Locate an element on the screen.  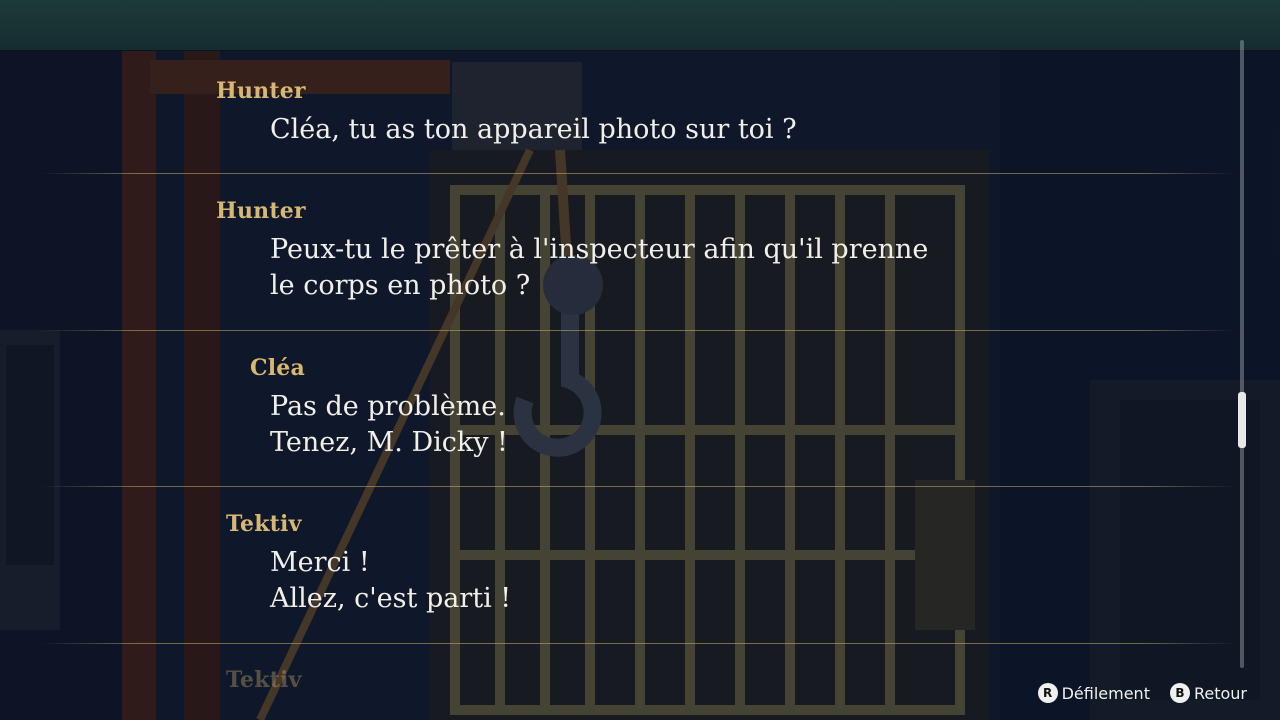
dialogue-line: Cléa, tu as ton appareil photo sur toi ? is located at coordinates (533, 129).